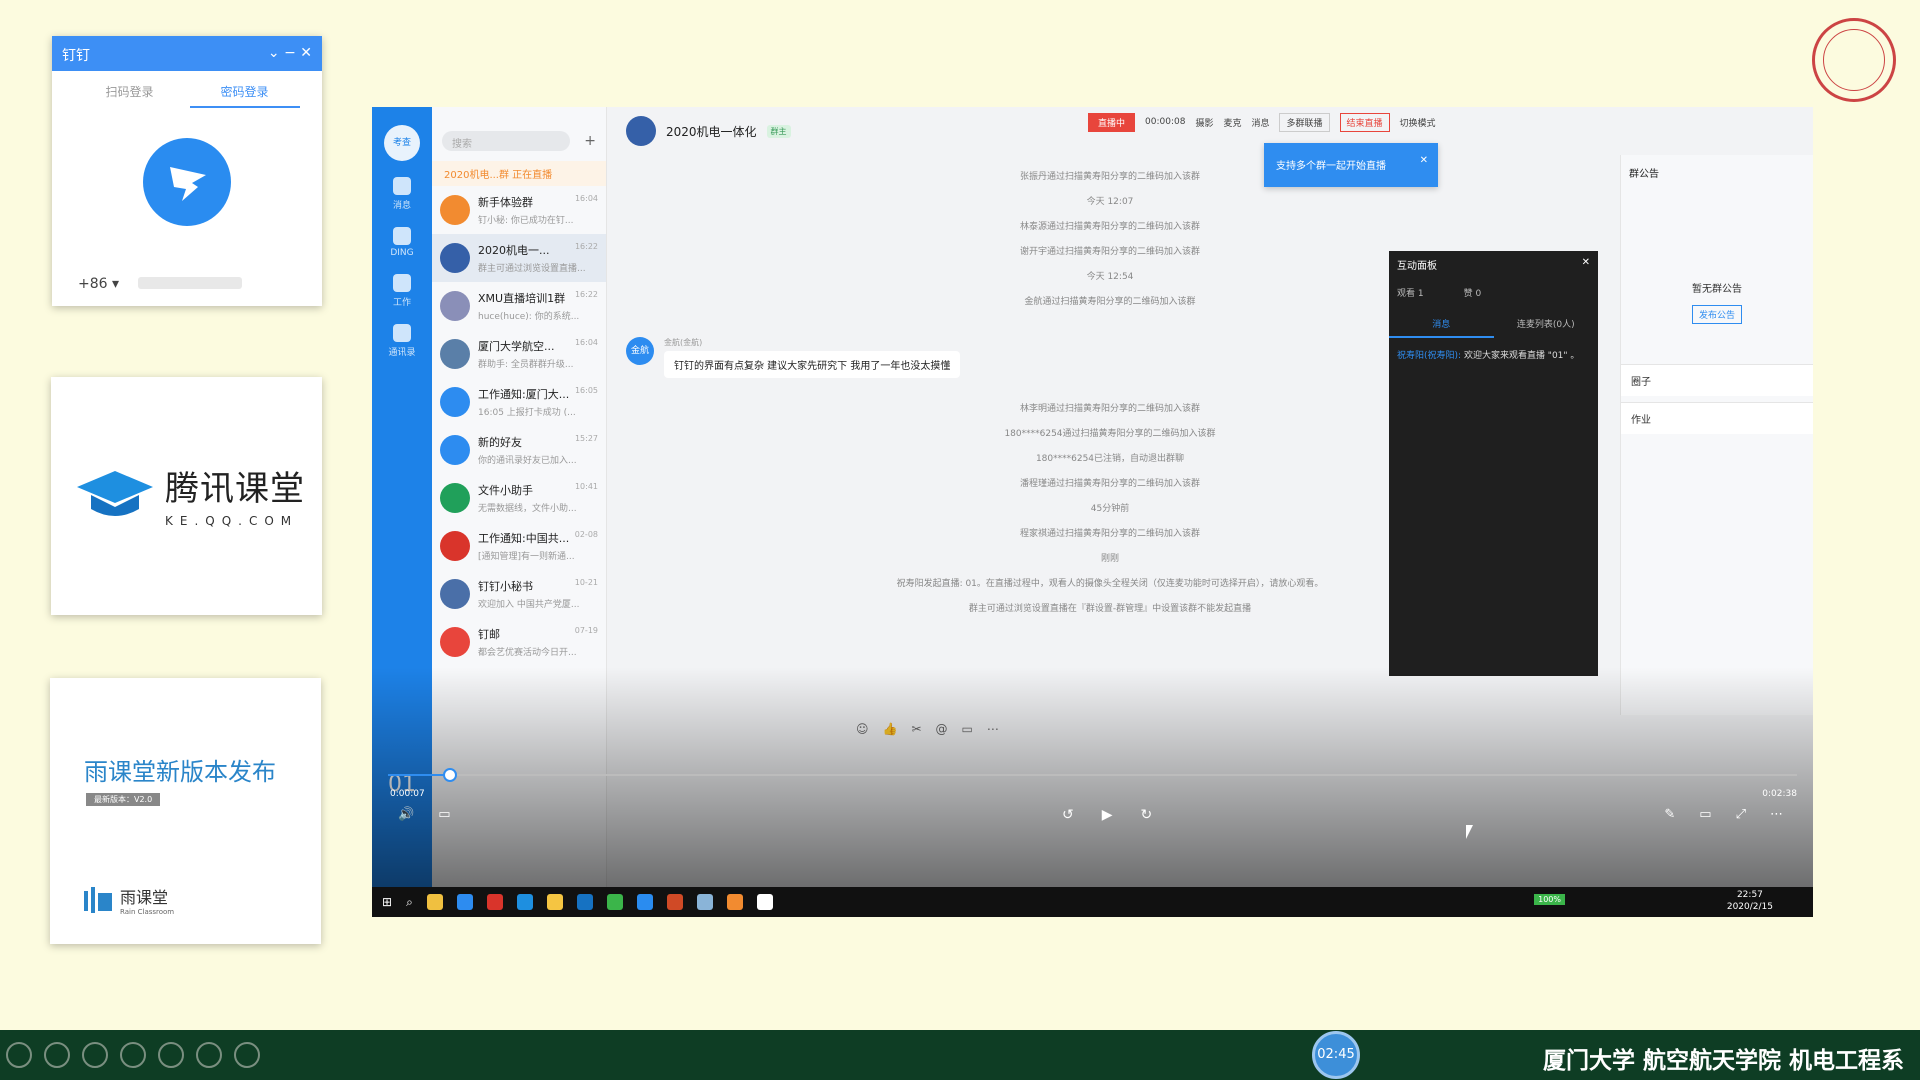 The image size is (1920, 1080). What do you see at coordinates (95, 1055) in the screenshot?
I see `pen-tool-icon` at bounding box center [95, 1055].